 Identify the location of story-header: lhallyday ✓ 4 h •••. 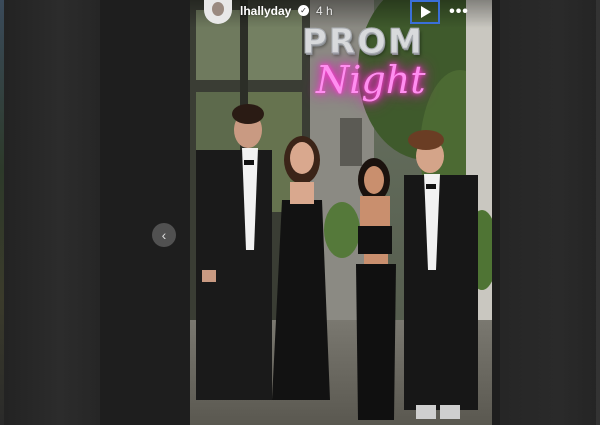
(341, 14).